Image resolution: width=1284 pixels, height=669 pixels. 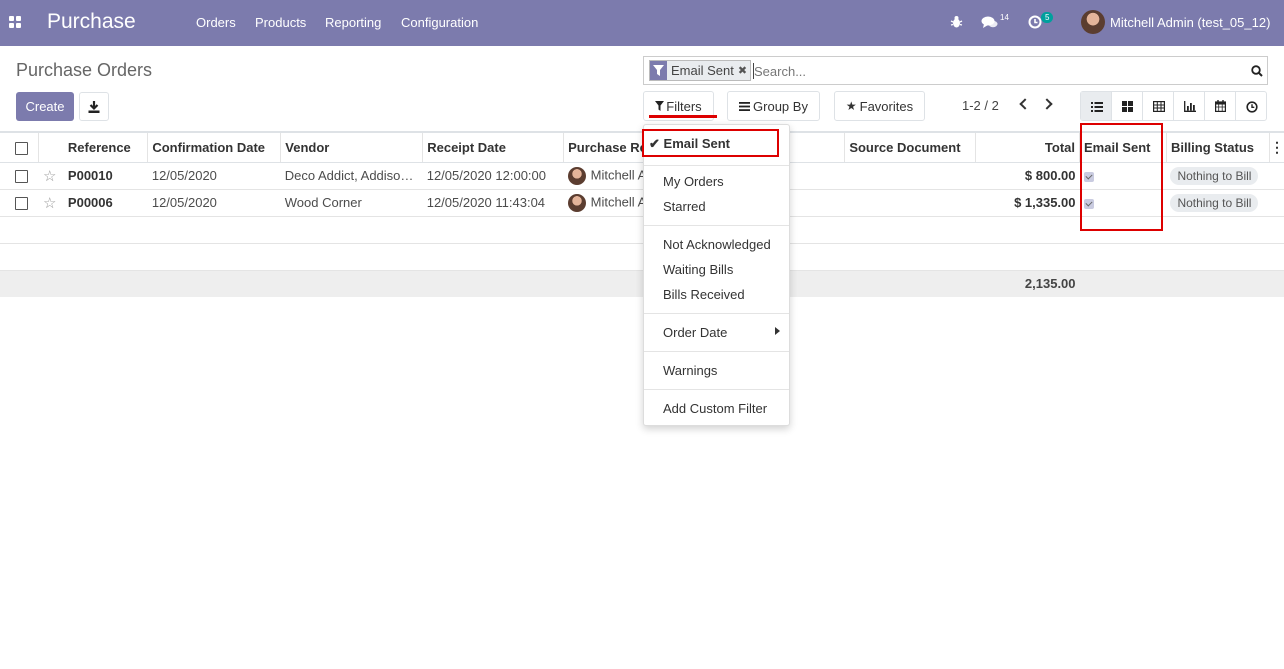 I want to click on kanban-view-icon, so click(x=1127, y=106).